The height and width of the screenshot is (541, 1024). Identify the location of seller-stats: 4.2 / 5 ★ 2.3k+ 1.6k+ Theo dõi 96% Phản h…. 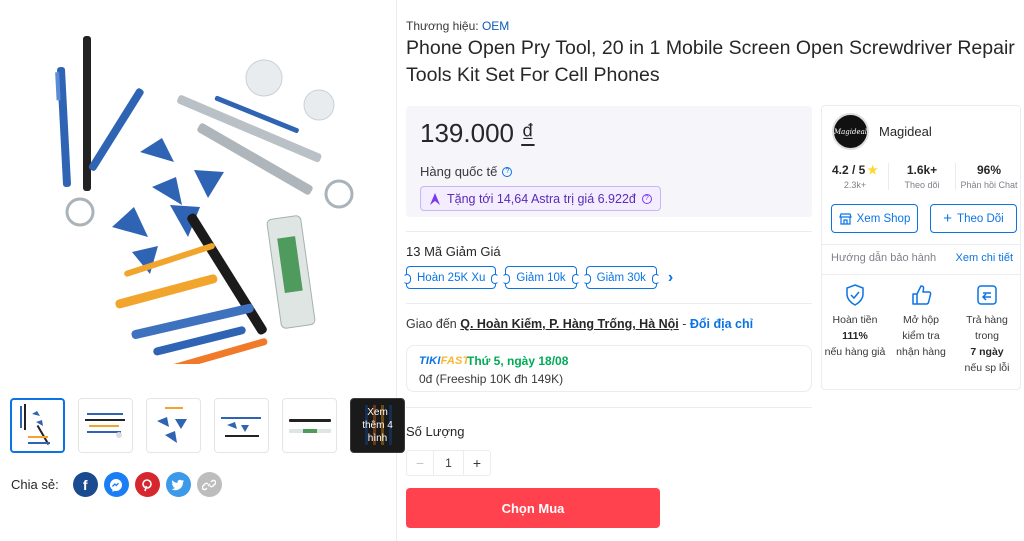
(922, 176).